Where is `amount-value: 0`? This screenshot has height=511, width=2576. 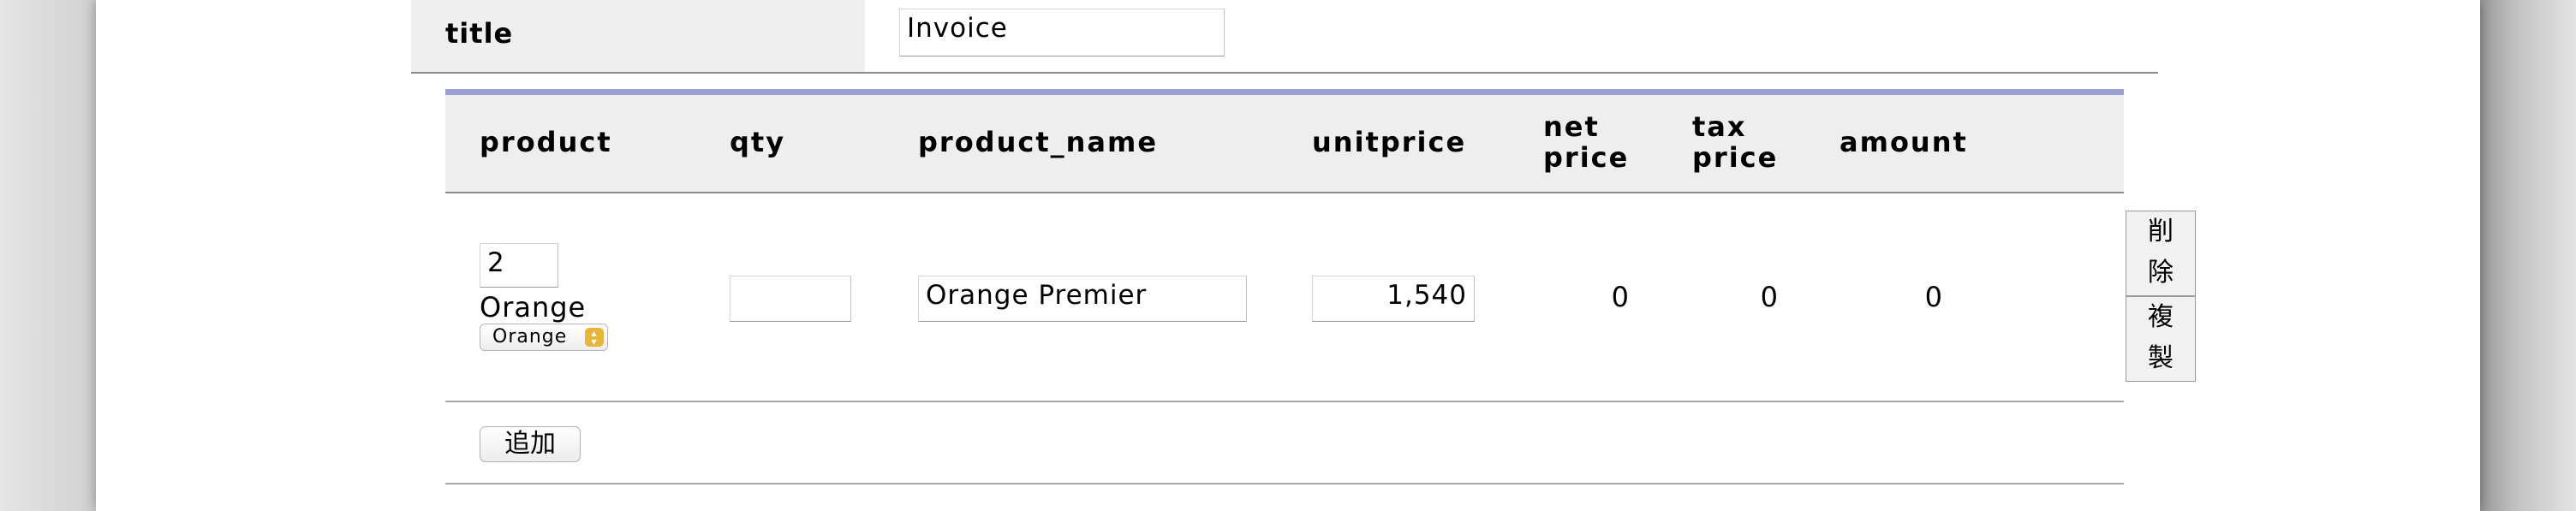
amount-value: 0 is located at coordinates (1933, 297).